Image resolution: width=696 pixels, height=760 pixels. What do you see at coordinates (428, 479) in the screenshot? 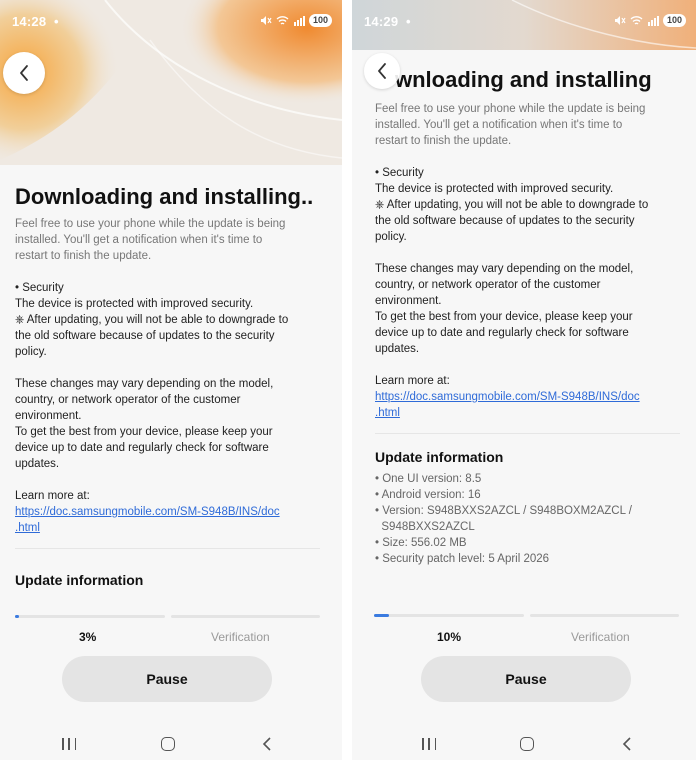
I see `list-item: • One UI version: 8.5` at bounding box center [428, 479].